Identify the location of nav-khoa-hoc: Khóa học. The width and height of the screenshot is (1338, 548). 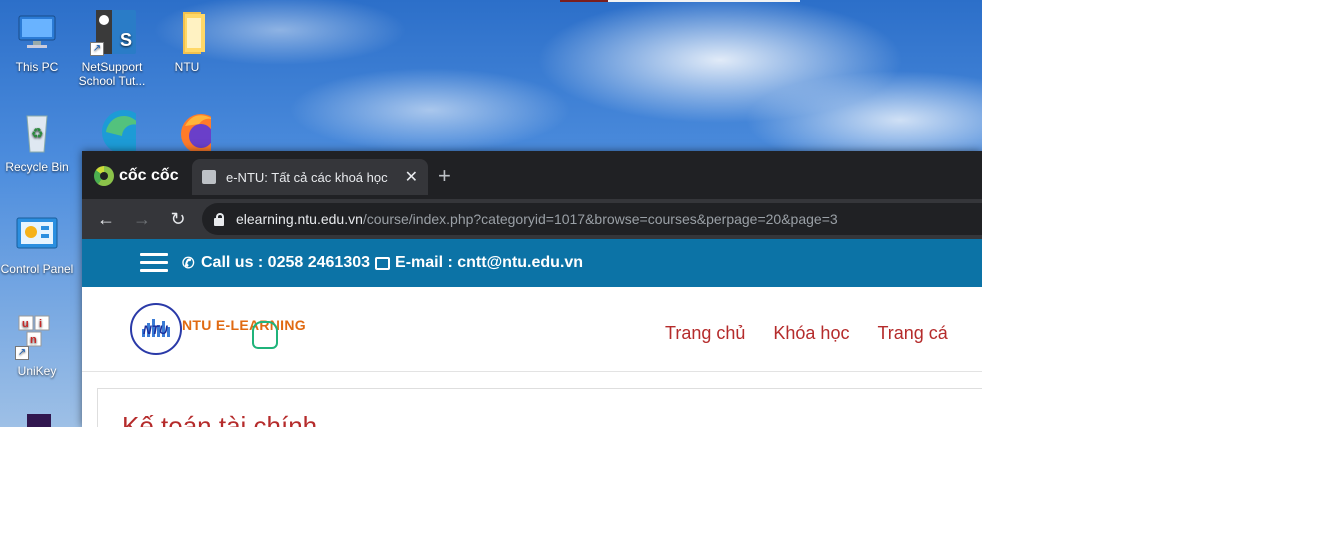
(811, 333).